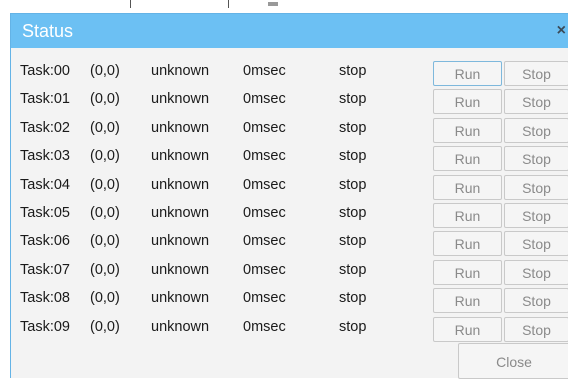  What do you see at coordinates (45, 269) in the screenshot?
I see `task-name: Task:07` at bounding box center [45, 269].